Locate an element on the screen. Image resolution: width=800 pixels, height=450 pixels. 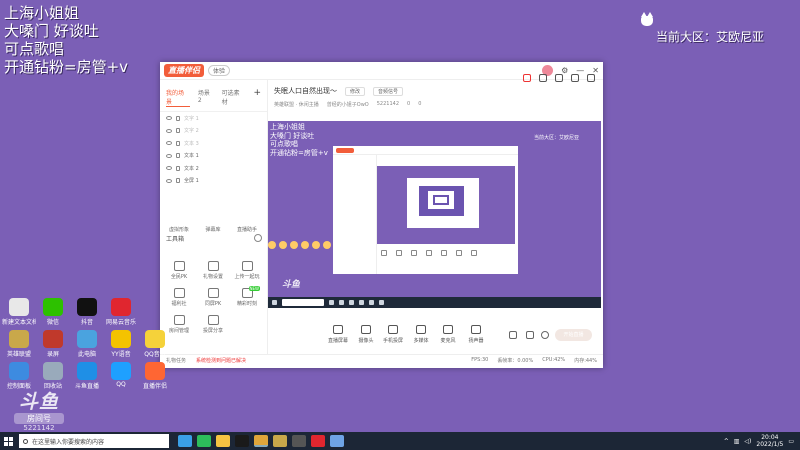
control-button: 直播屏幕 is located at coordinates (338, 334).